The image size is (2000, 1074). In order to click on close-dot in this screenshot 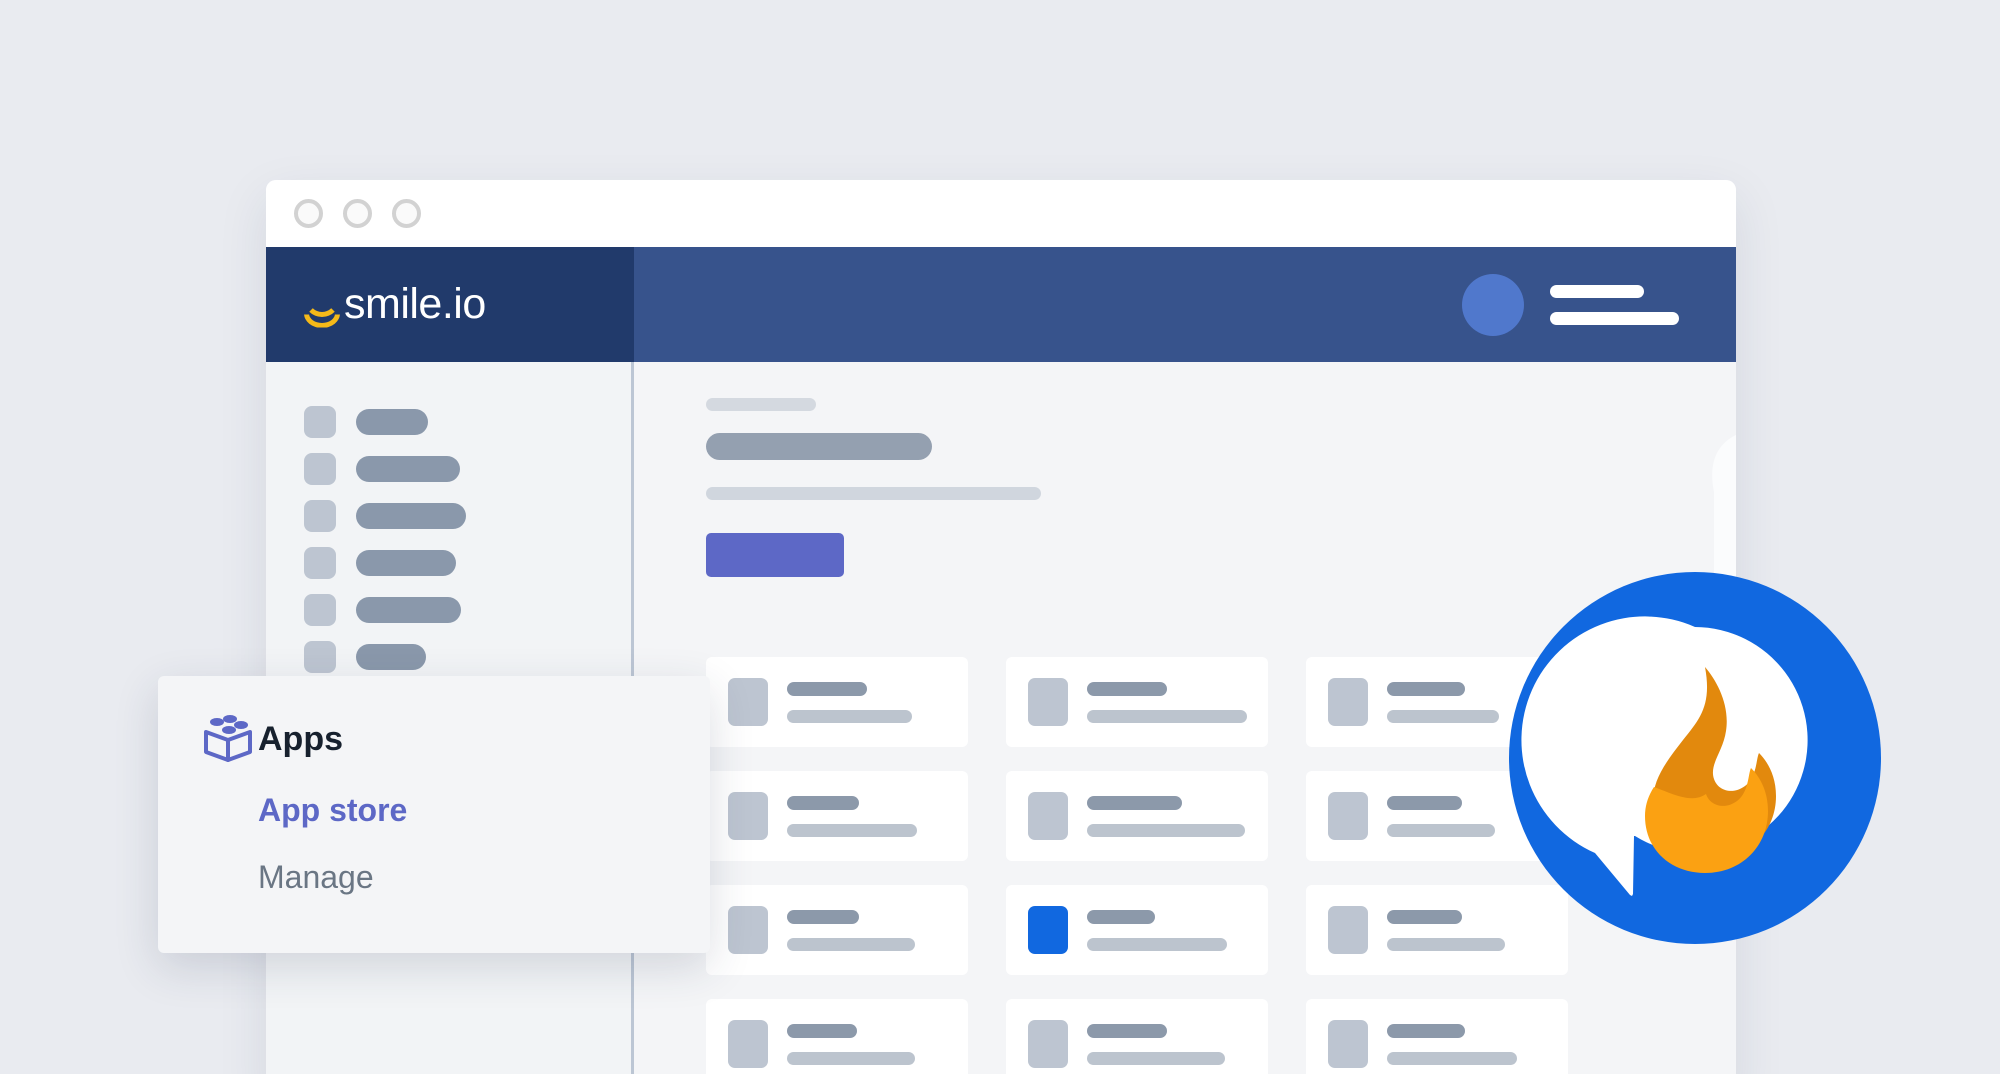, I will do `click(308, 213)`.